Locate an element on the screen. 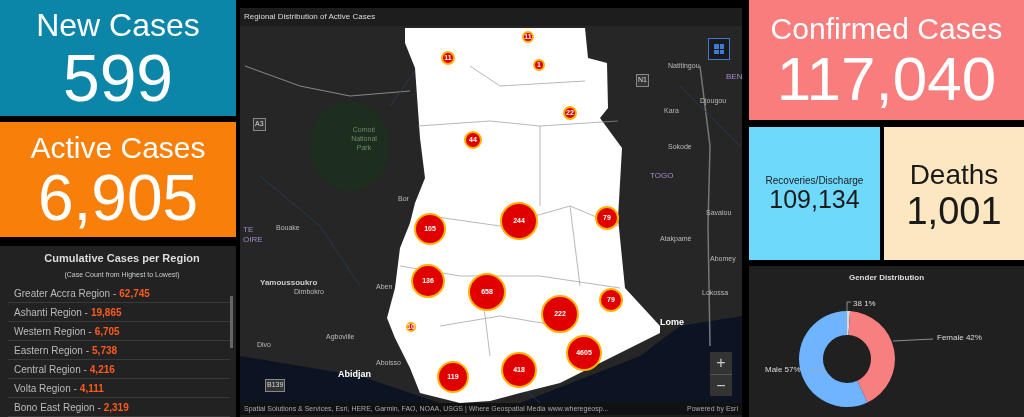 Image resolution: width=1024 pixels, height=417 pixels. region-row: Central Region - 4,216 is located at coordinates (119, 369).